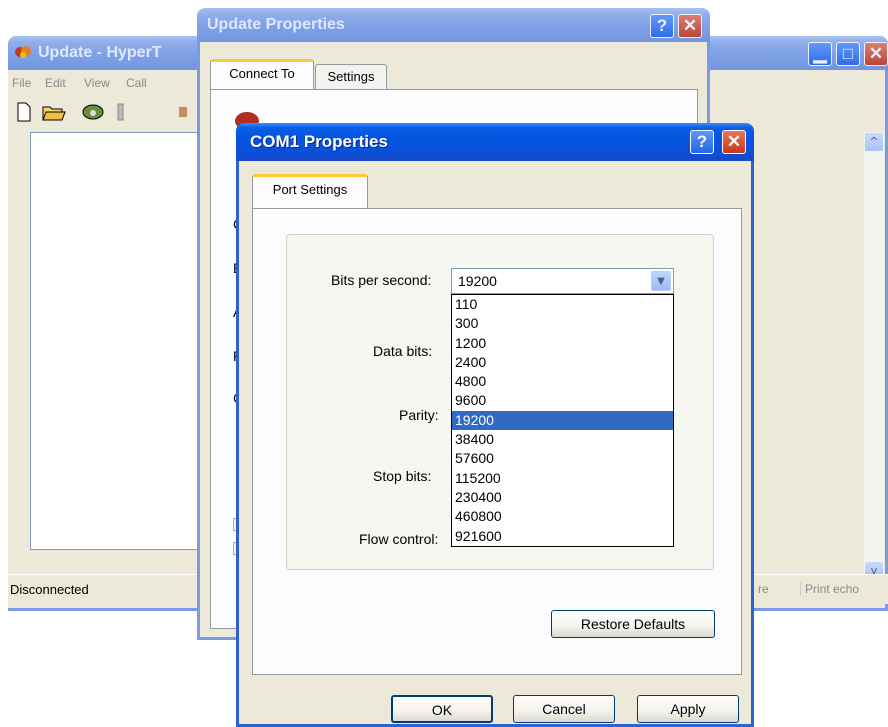 The width and height of the screenshot is (888, 727). What do you see at coordinates (49, 589) in the screenshot?
I see `status-connection: Disconnected` at bounding box center [49, 589].